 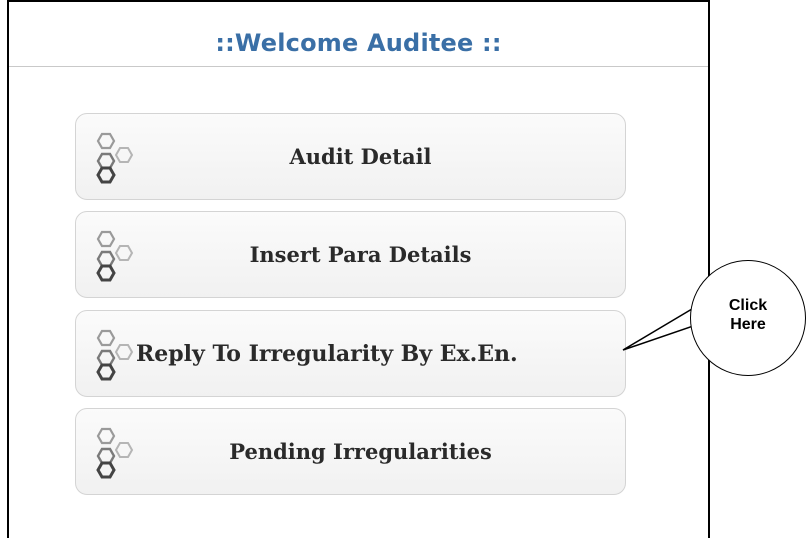 I want to click on pending-irregularities-button: Pending Irregularities, so click(x=350, y=451).